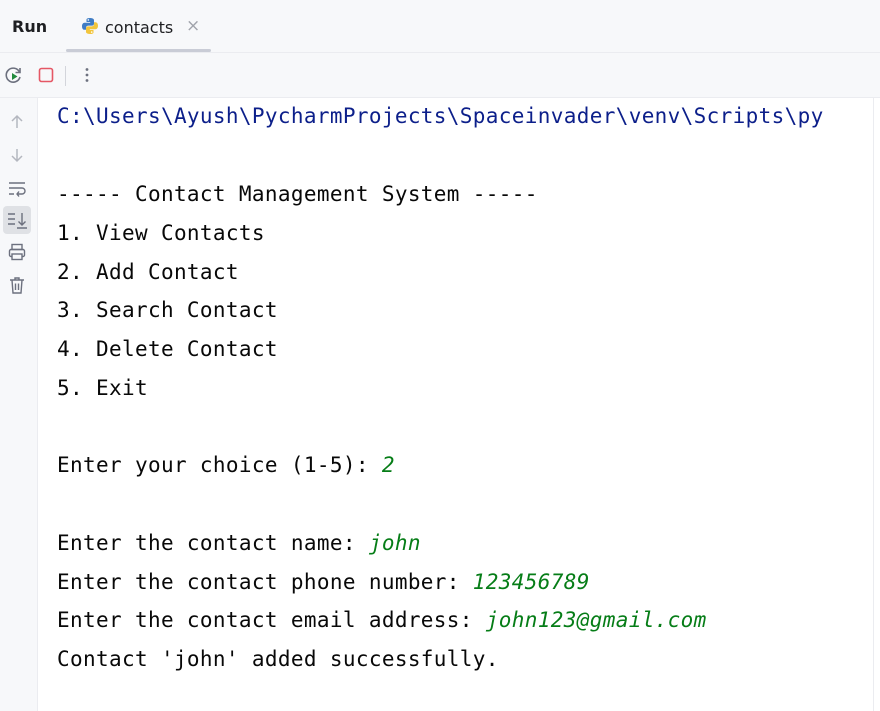  What do you see at coordinates (17, 188) in the screenshot?
I see `soft-wrap-icon` at bounding box center [17, 188].